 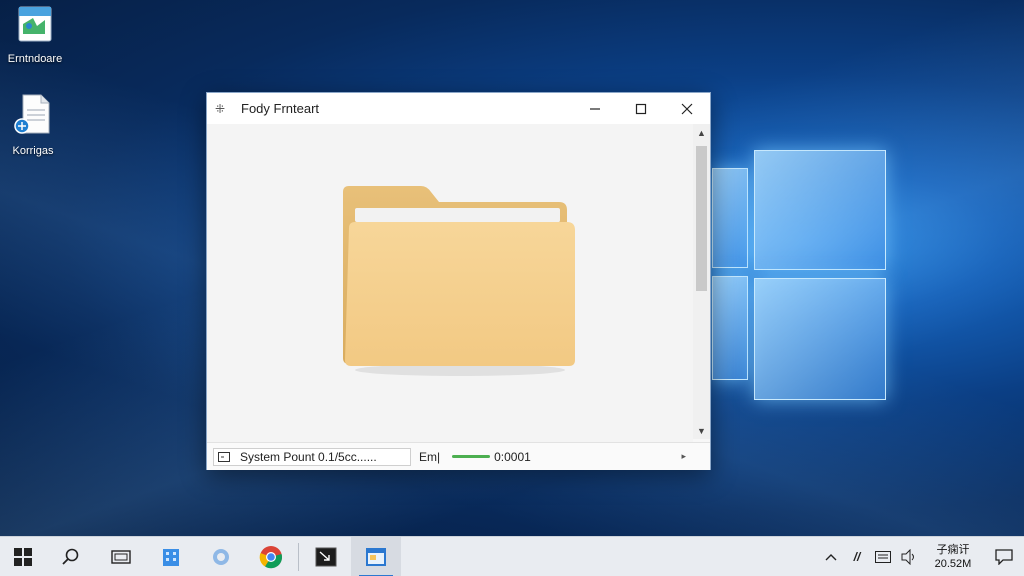 What do you see at coordinates (224, 456) in the screenshot?
I see `drive-icon` at bounding box center [224, 456].